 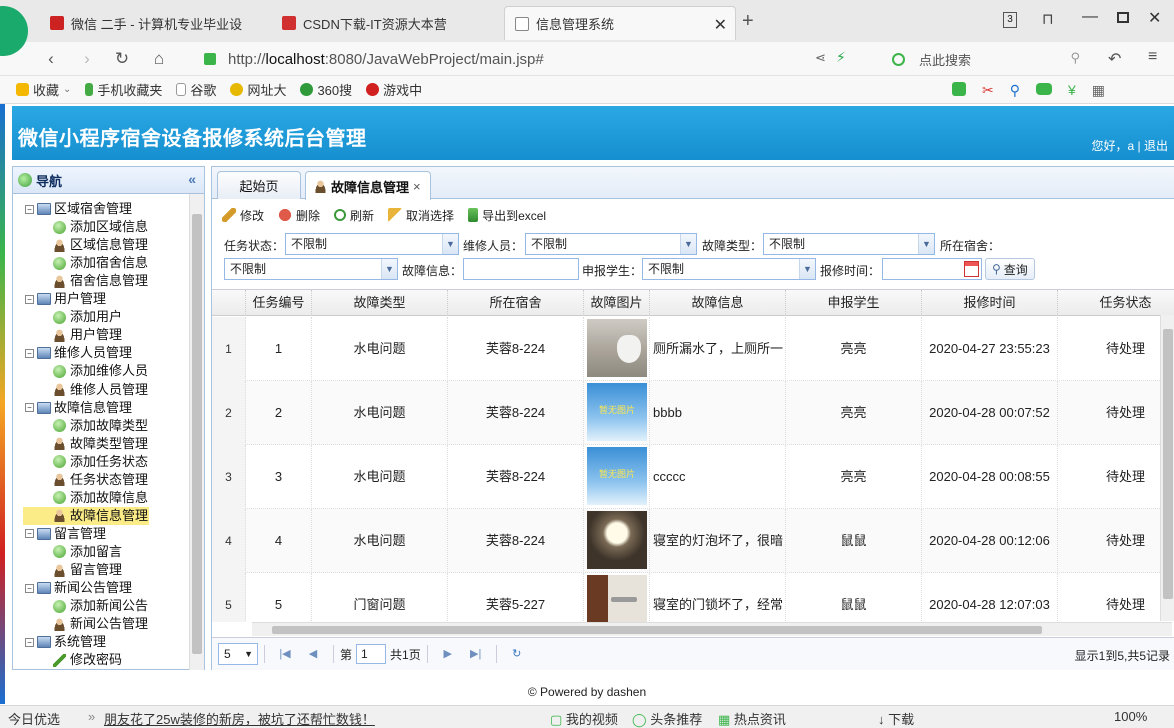 I want to click on next-page-icon: ▶, so click(x=448, y=654).